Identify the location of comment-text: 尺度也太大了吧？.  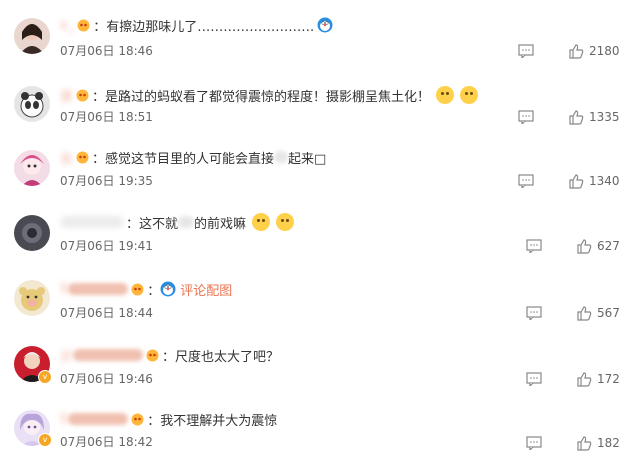
(227, 357).